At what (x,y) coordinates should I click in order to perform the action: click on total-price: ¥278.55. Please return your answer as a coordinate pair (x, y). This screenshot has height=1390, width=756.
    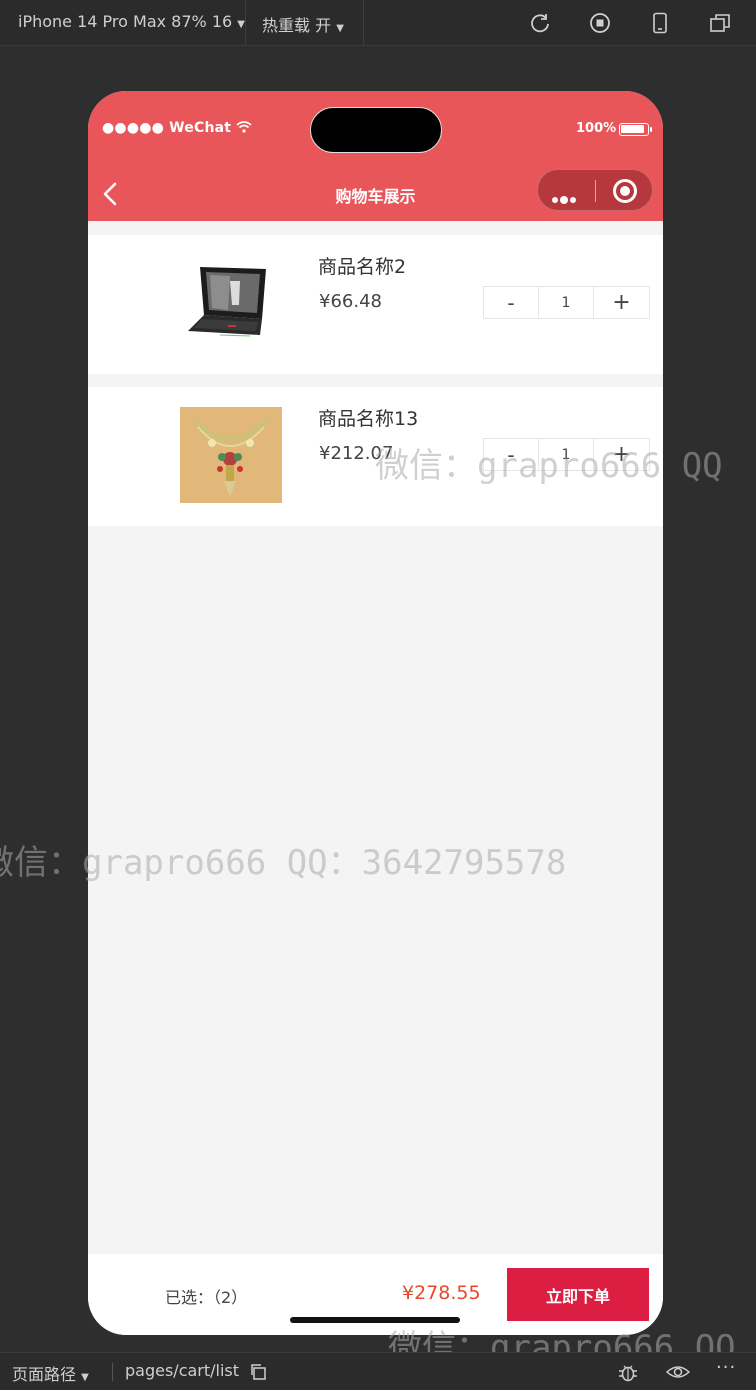
    Looking at the image, I should click on (441, 1293).